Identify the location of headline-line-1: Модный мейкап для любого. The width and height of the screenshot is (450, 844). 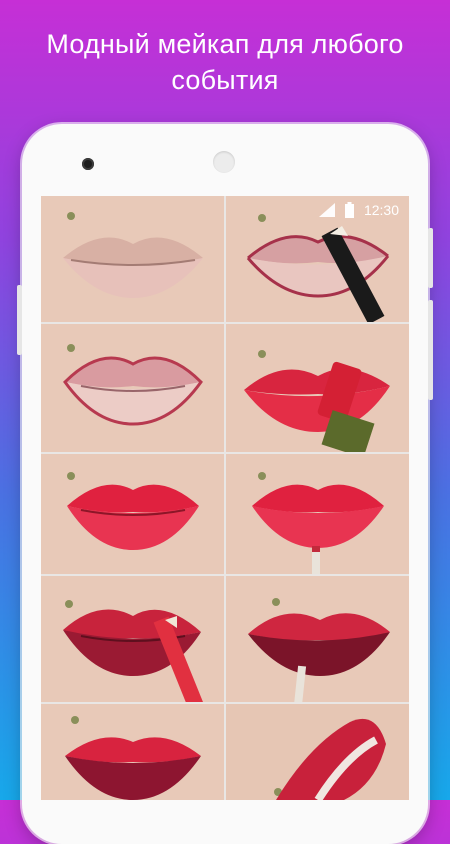
(225, 44).